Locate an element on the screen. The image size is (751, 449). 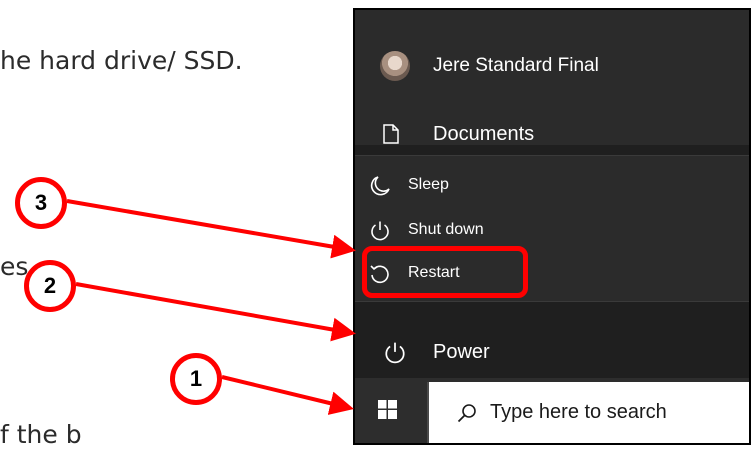
power-button: Power is located at coordinates (552, 353).